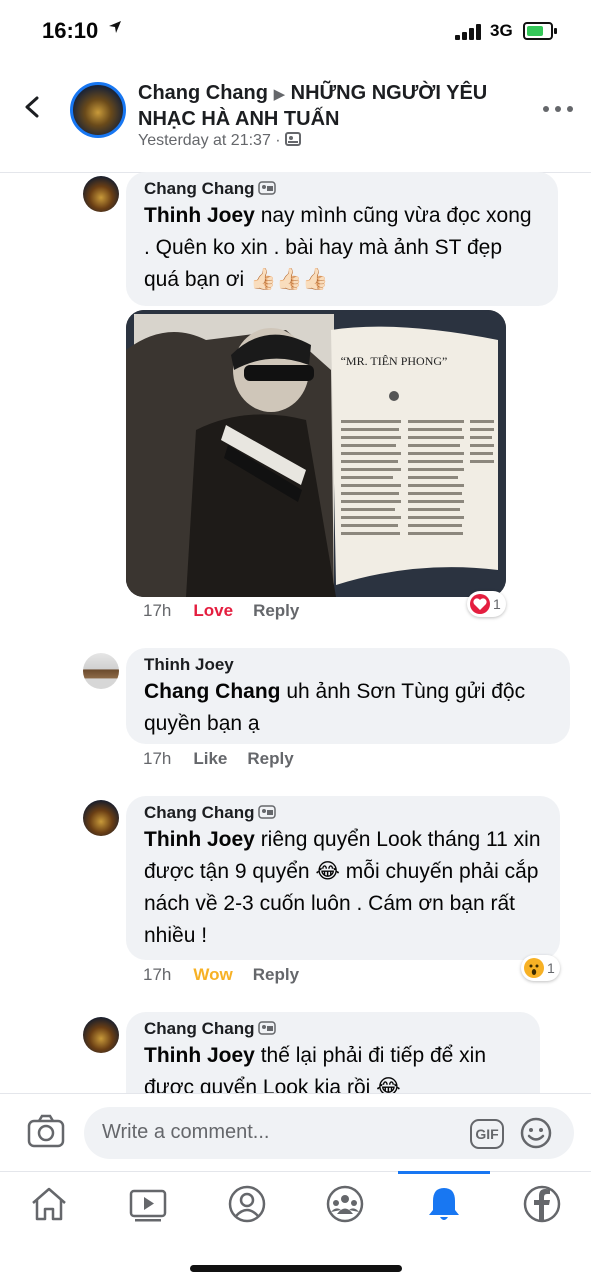  I want to click on tab-profile-icon, so click(247, 1204).